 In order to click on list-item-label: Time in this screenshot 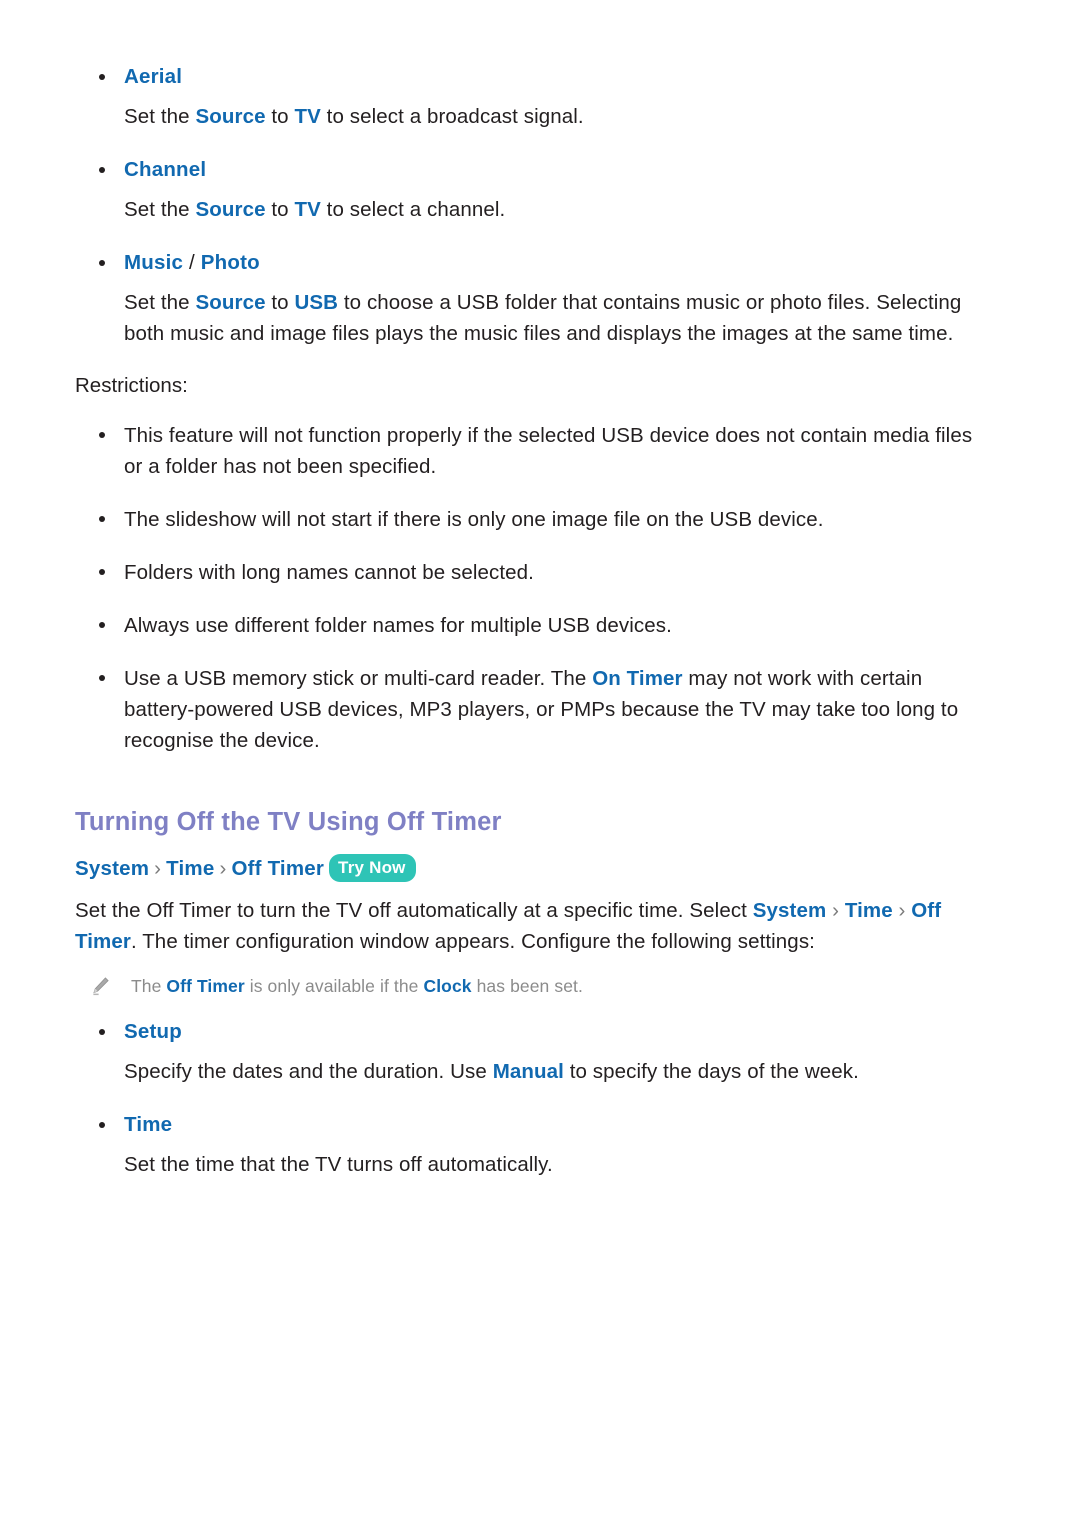, I will do `click(148, 1124)`.